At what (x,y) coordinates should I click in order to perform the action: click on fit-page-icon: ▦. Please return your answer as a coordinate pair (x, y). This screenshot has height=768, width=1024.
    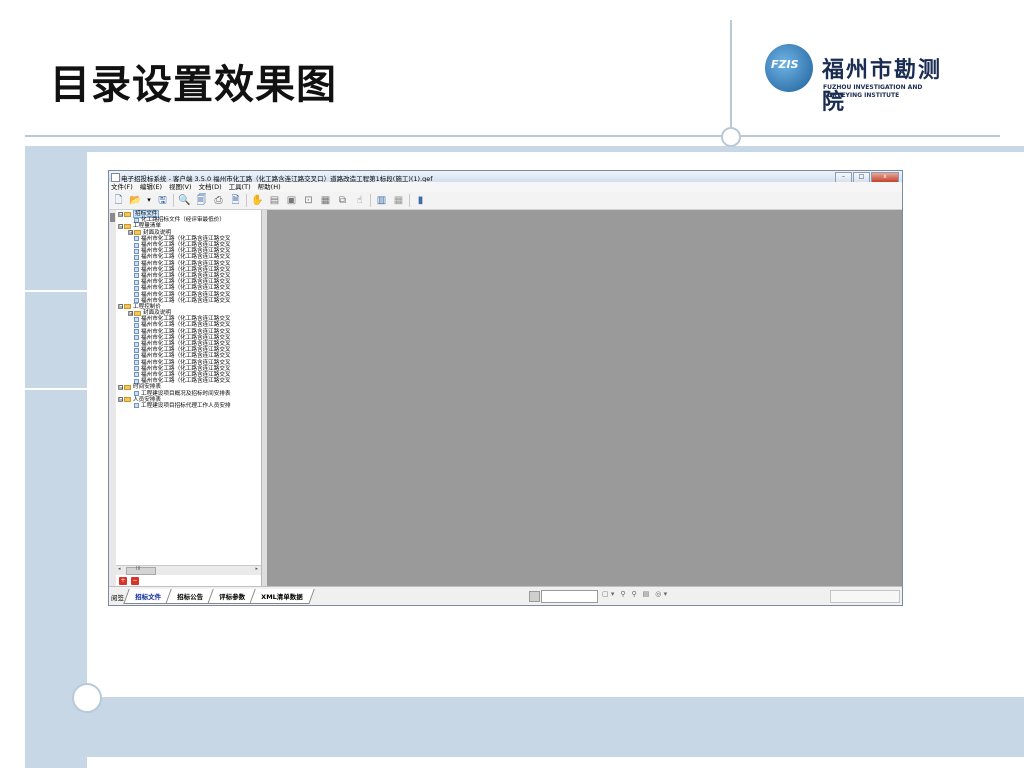
    Looking at the image, I should click on (325, 200).